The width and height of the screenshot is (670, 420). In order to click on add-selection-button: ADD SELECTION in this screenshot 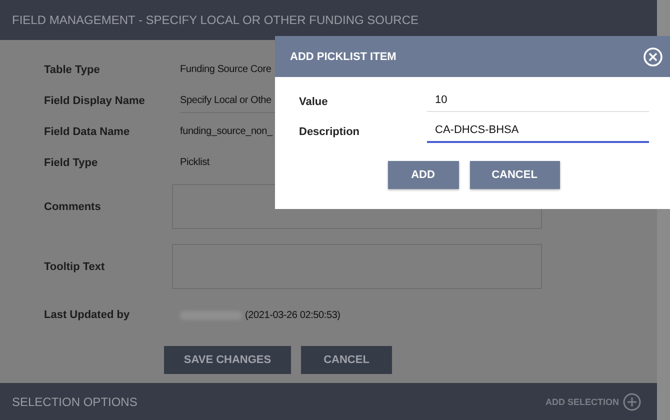, I will do `click(593, 401)`.